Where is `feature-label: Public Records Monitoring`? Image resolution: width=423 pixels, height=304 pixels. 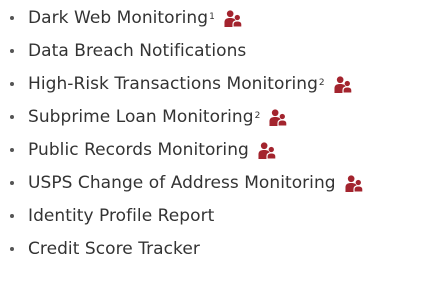
feature-label: Public Records Monitoring is located at coordinates (138, 150).